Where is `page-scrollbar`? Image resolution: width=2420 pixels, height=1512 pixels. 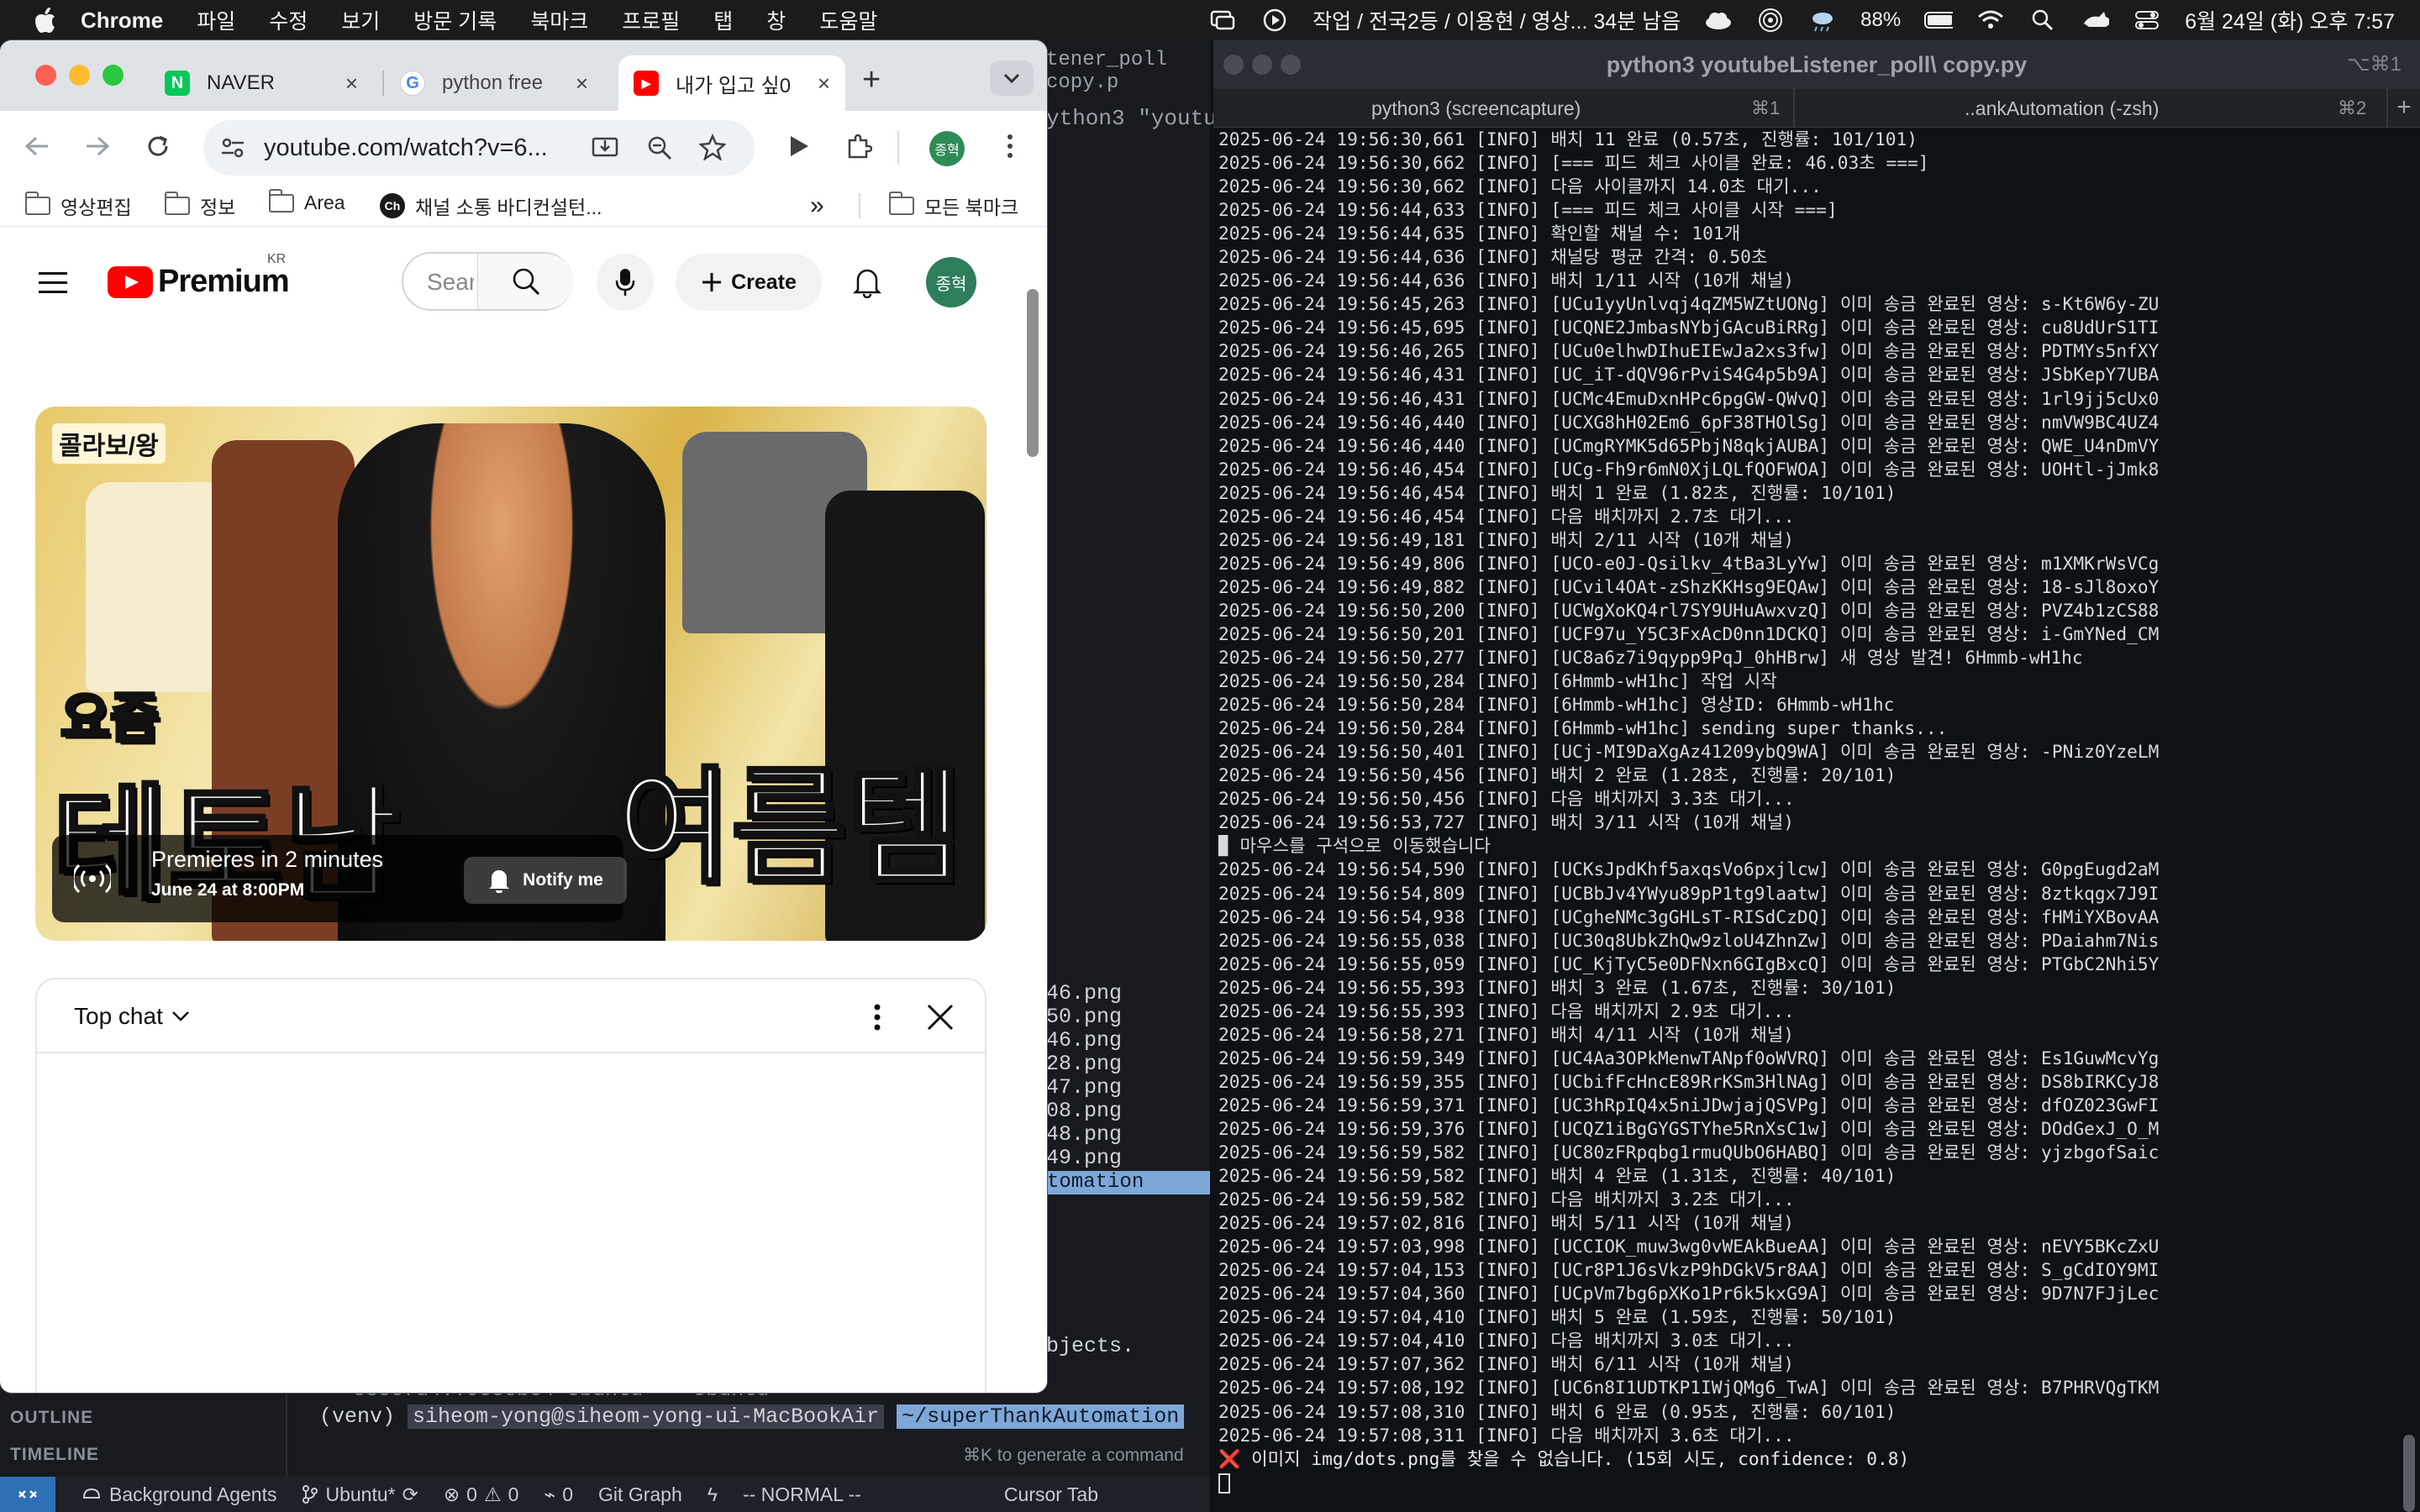 page-scrollbar is located at coordinates (1033, 373).